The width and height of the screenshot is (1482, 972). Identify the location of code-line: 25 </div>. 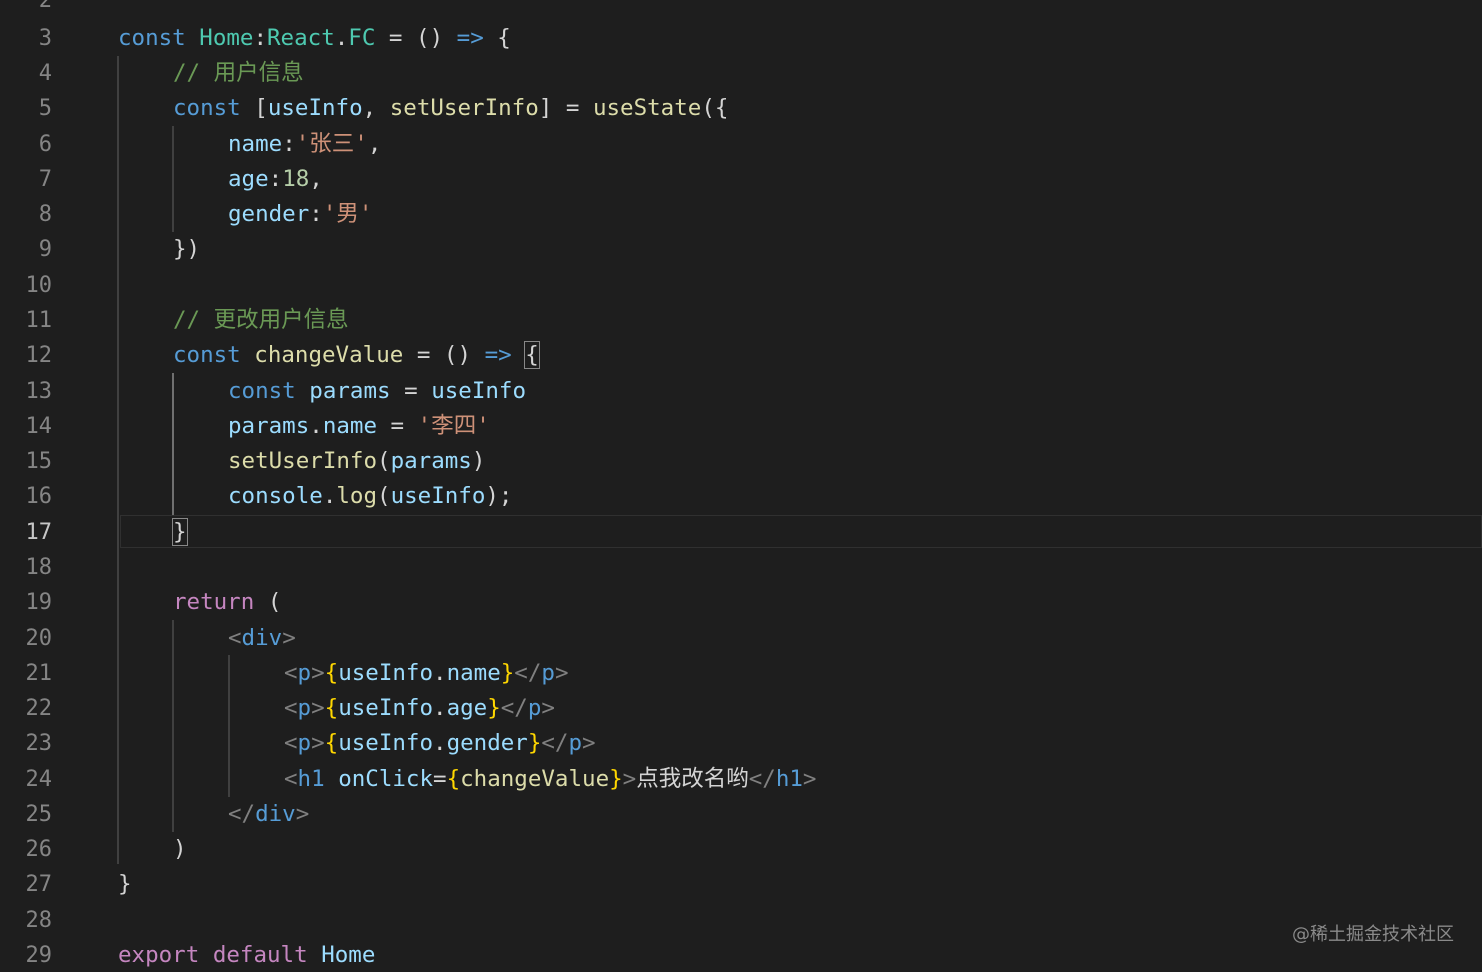
(741, 814).